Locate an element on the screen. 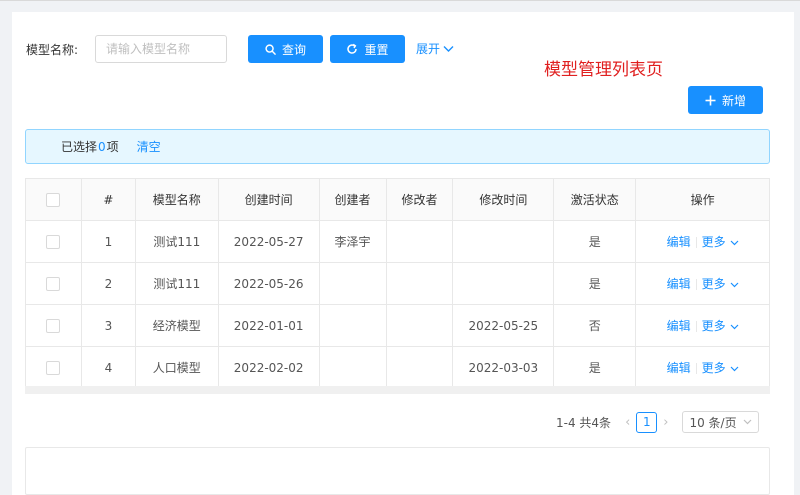 The height and width of the screenshot is (495, 800). clear-selection-link: 清空 is located at coordinates (149, 146).